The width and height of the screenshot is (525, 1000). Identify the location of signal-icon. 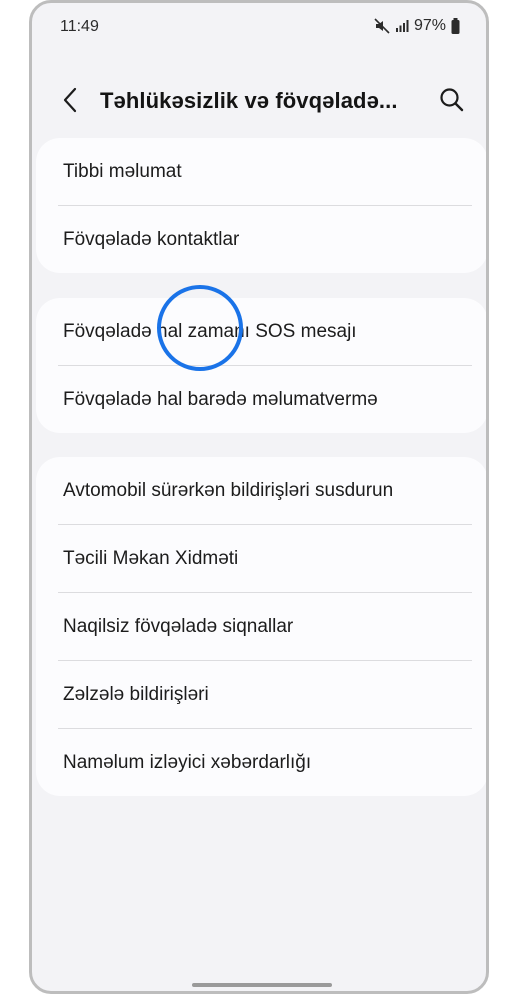
(402, 26).